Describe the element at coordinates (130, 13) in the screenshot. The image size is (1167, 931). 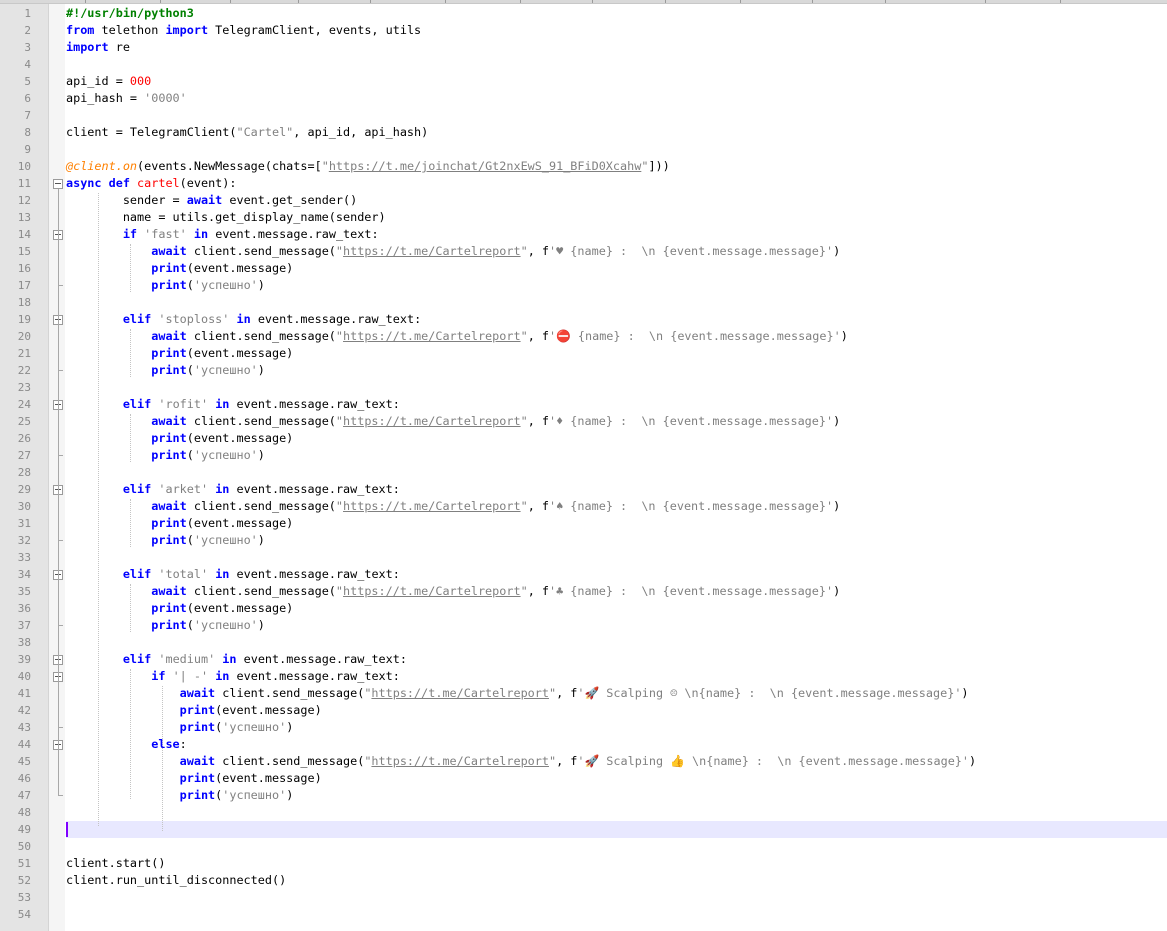
I see `code-line: #!/usr/bin/python3` at that location.